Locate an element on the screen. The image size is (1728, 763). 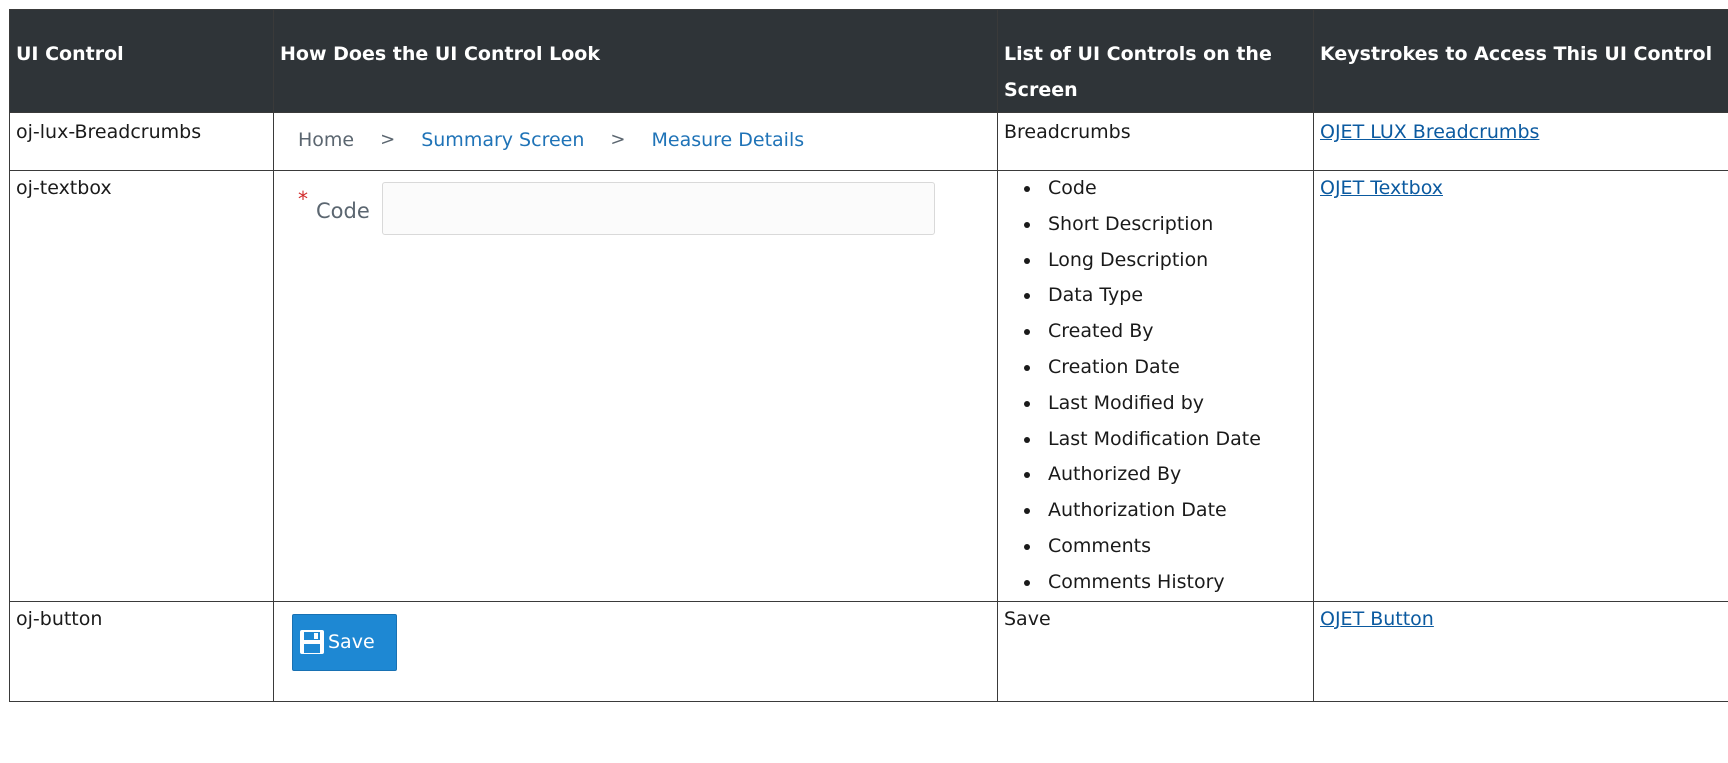
control-visual-cell: Home > Summary Screen > Measure Details is located at coordinates (635, 141).